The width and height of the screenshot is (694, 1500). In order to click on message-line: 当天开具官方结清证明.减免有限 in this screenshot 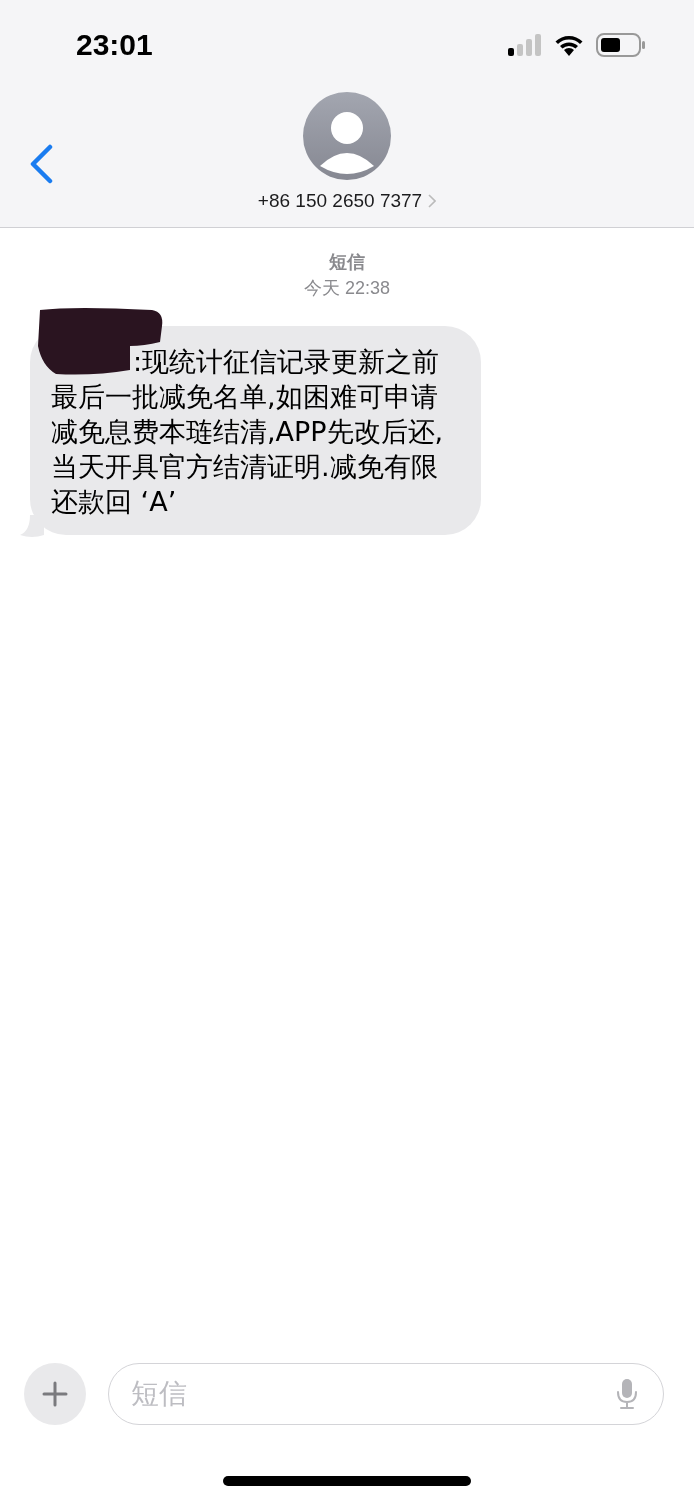, I will do `click(244, 467)`.